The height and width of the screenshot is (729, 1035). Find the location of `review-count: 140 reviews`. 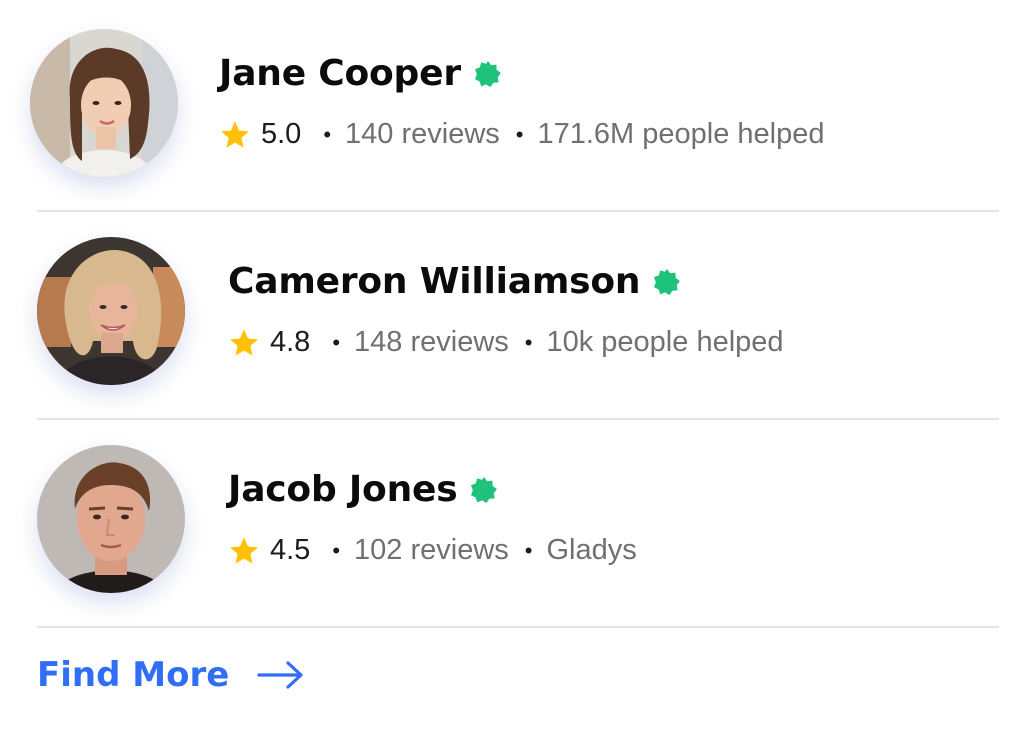

review-count: 140 reviews is located at coordinates (422, 134).